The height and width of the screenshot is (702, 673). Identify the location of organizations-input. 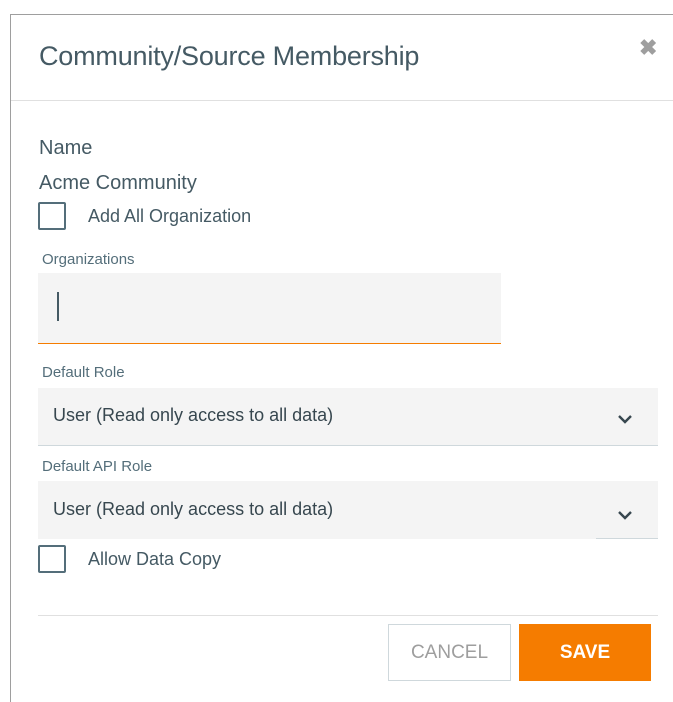
(269, 308).